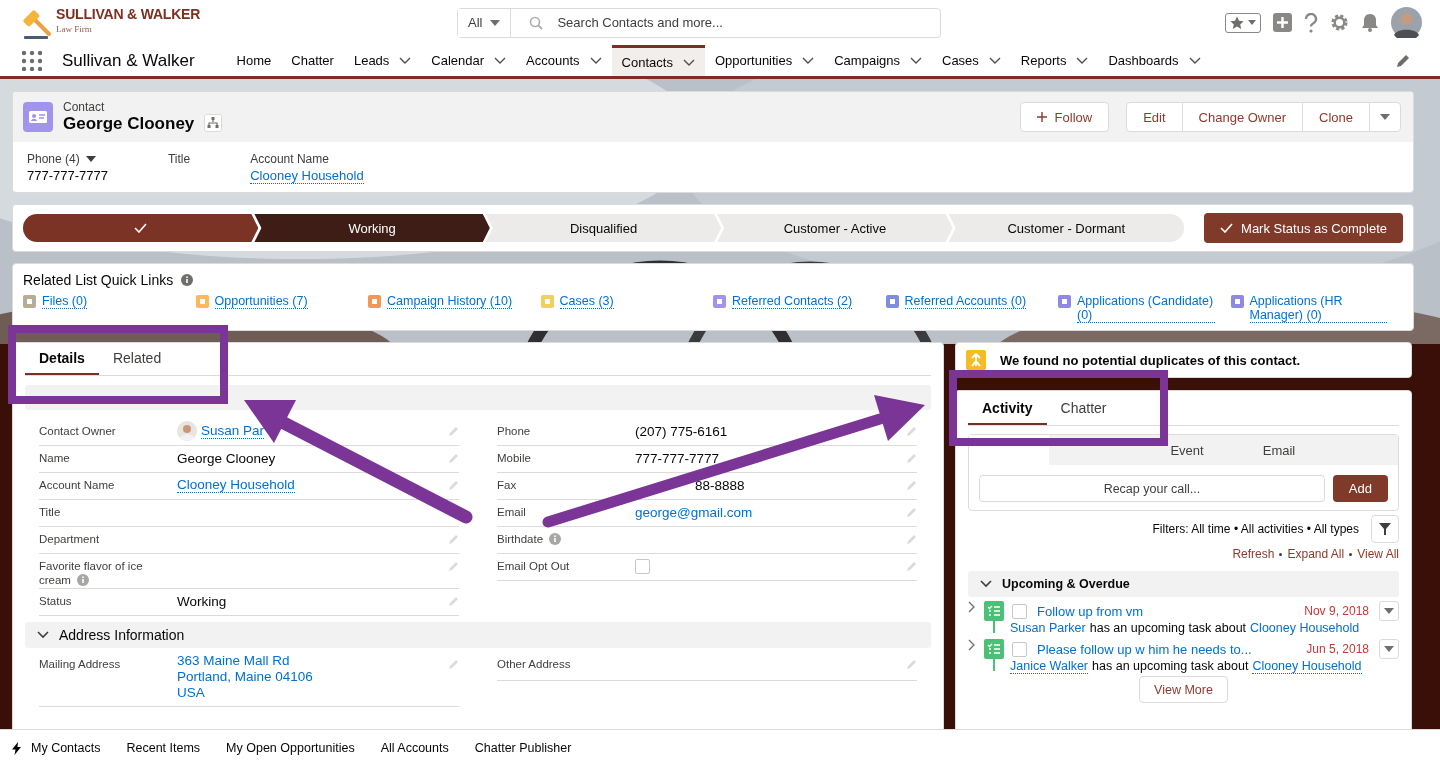 The image size is (1440, 766). What do you see at coordinates (1049, 666) in the screenshot?
I see `task-owner-link: Janice Walker` at bounding box center [1049, 666].